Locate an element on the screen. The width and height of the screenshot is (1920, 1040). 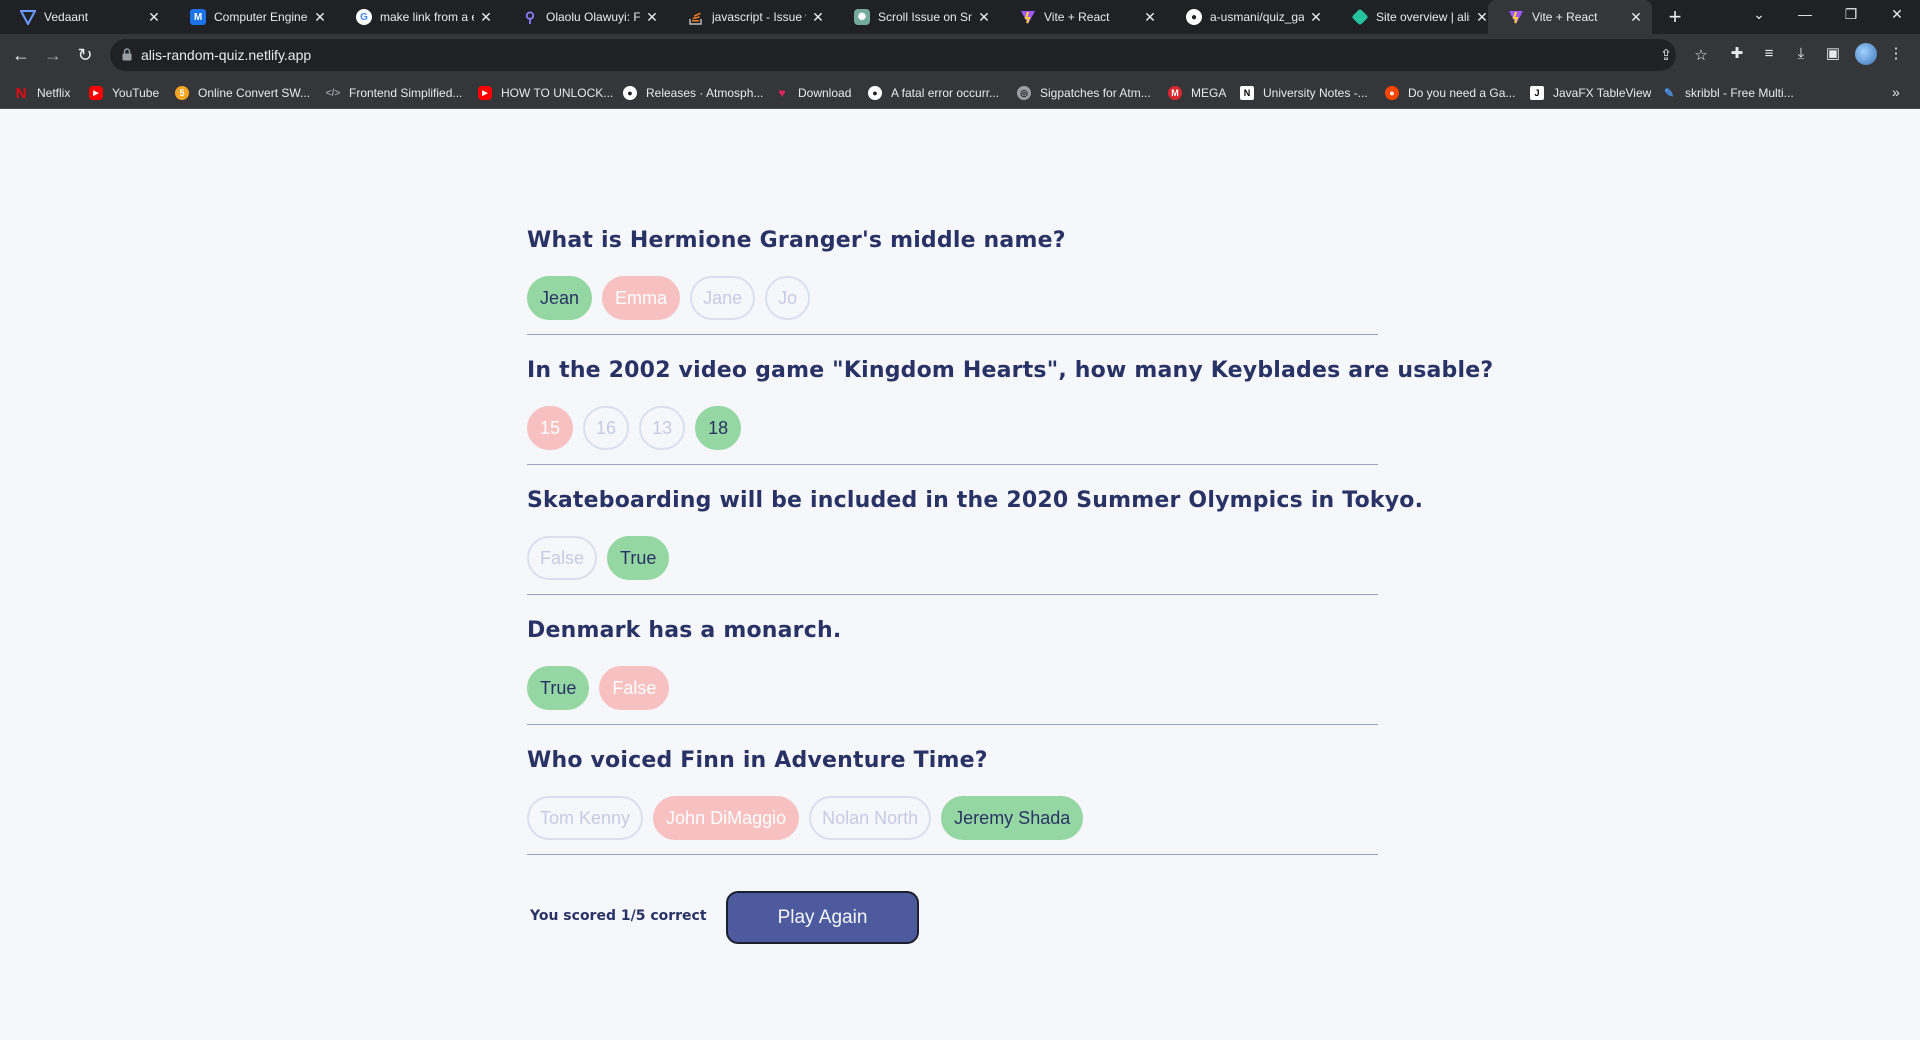
heart-icon: ♥ is located at coordinates (782, 93).